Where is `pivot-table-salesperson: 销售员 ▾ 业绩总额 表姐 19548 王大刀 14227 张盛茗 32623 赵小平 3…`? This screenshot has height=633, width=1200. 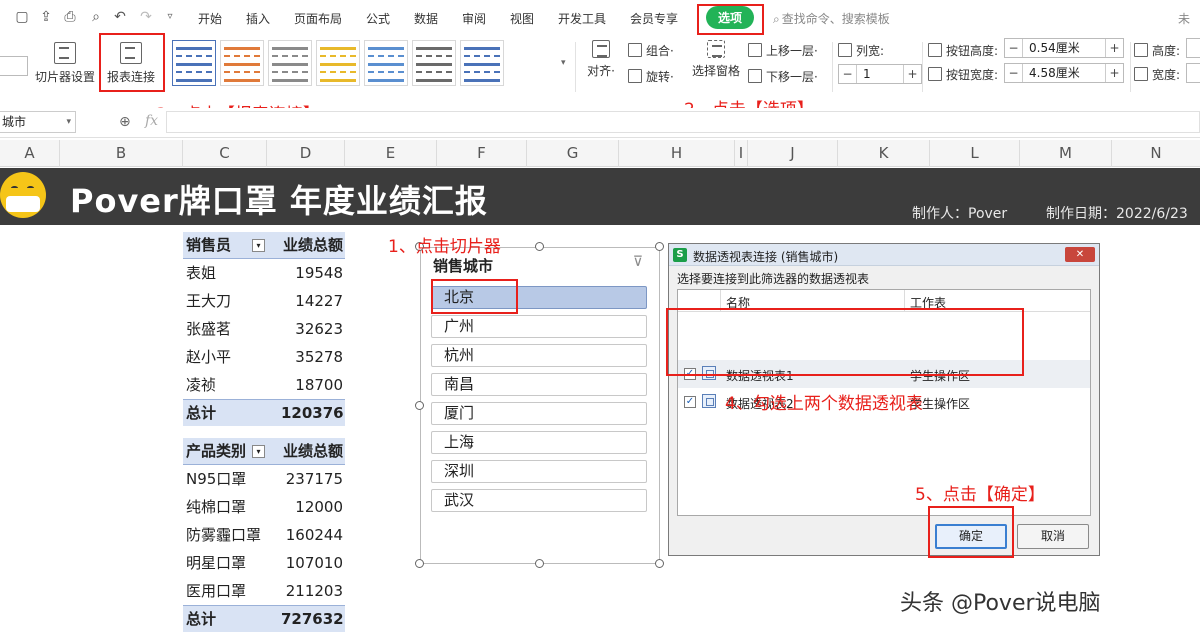 pivot-table-salesperson: 销售员 ▾ 业绩总额 表姐 19548 王大刀 14227 张盛茗 32623 赵小平 3… is located at coordinates (264, 329).